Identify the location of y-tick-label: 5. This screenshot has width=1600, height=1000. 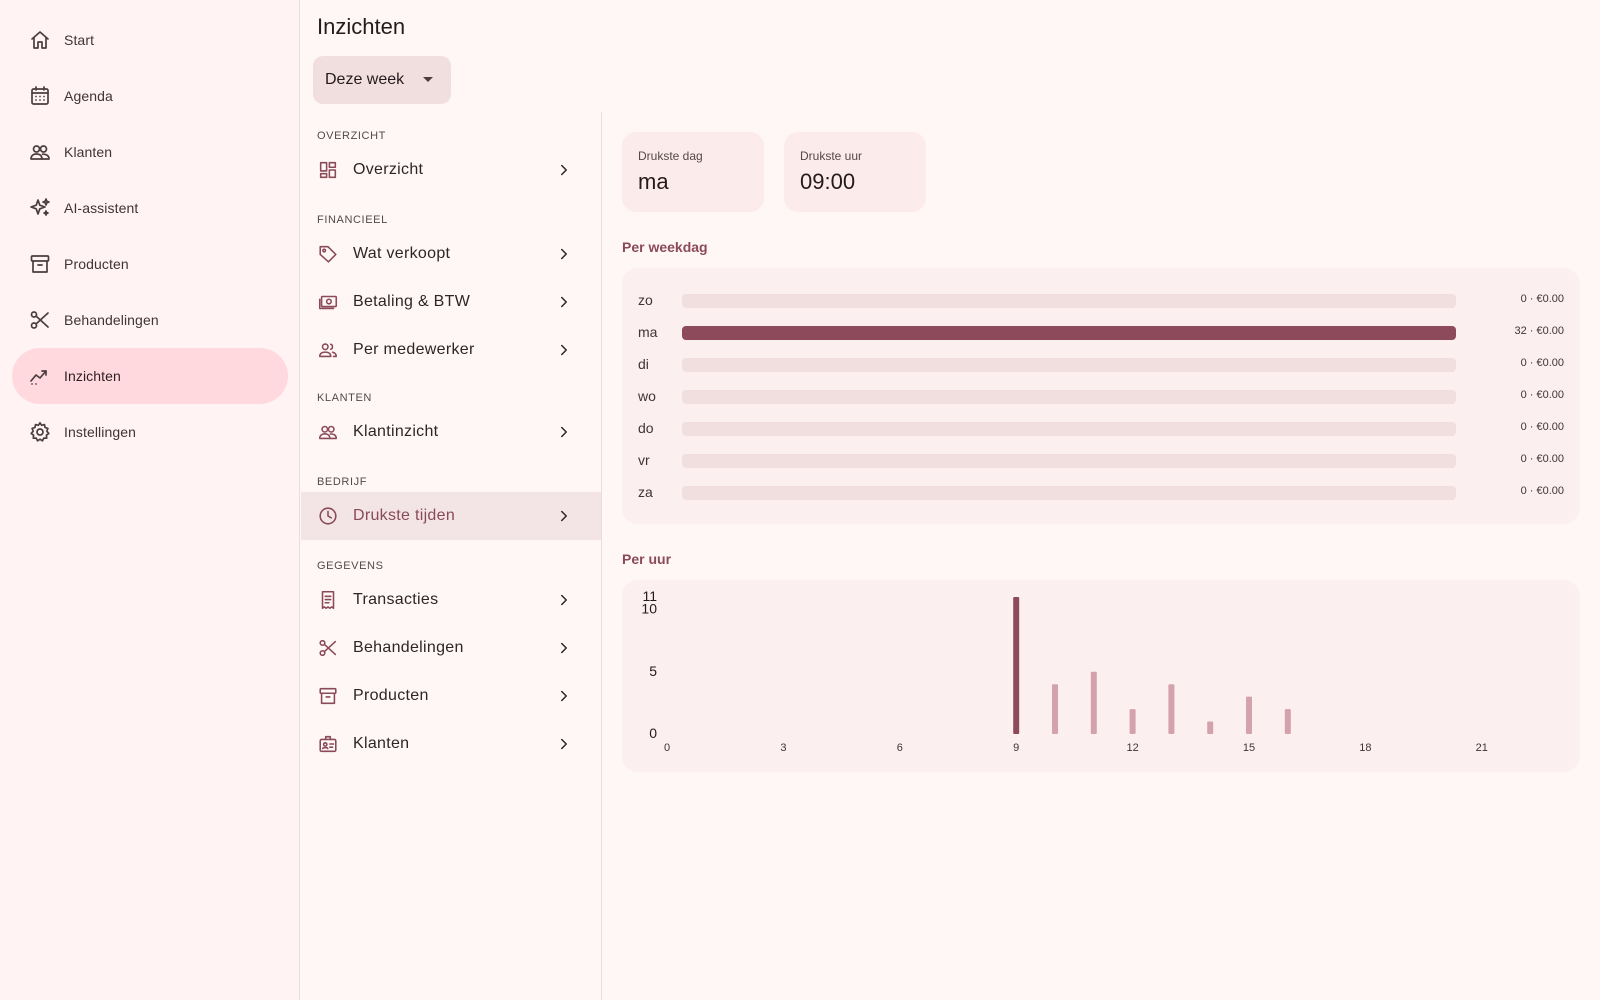
(653, 671).